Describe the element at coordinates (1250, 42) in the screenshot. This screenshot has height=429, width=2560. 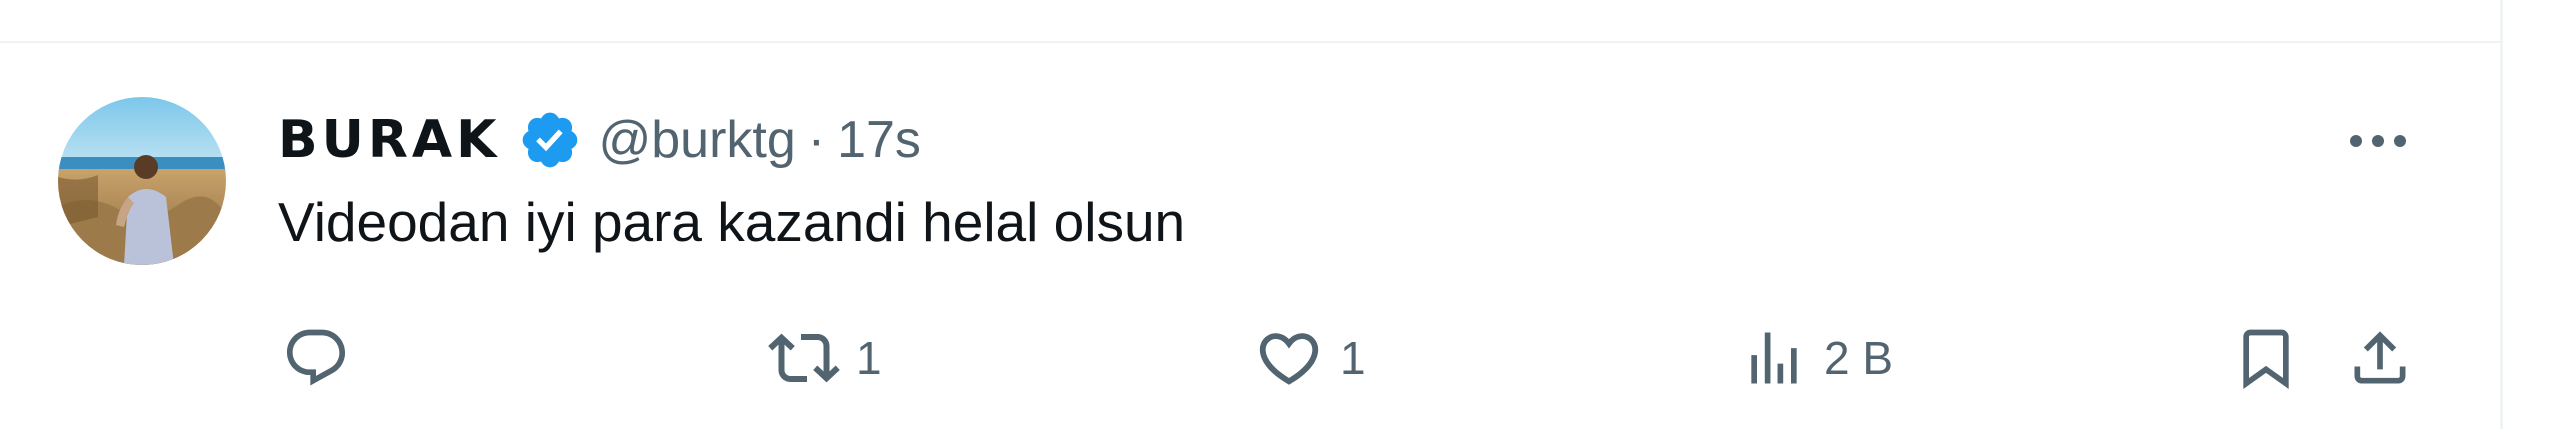
I see `top-divider` at that location.